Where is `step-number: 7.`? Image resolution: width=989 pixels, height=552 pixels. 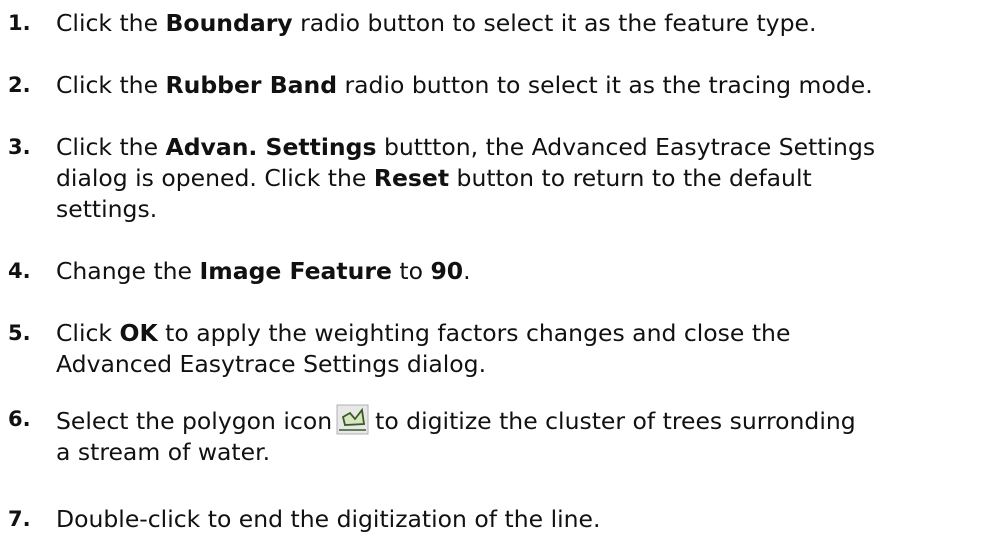
step-number: 7. is located at coordinates (19, 519).